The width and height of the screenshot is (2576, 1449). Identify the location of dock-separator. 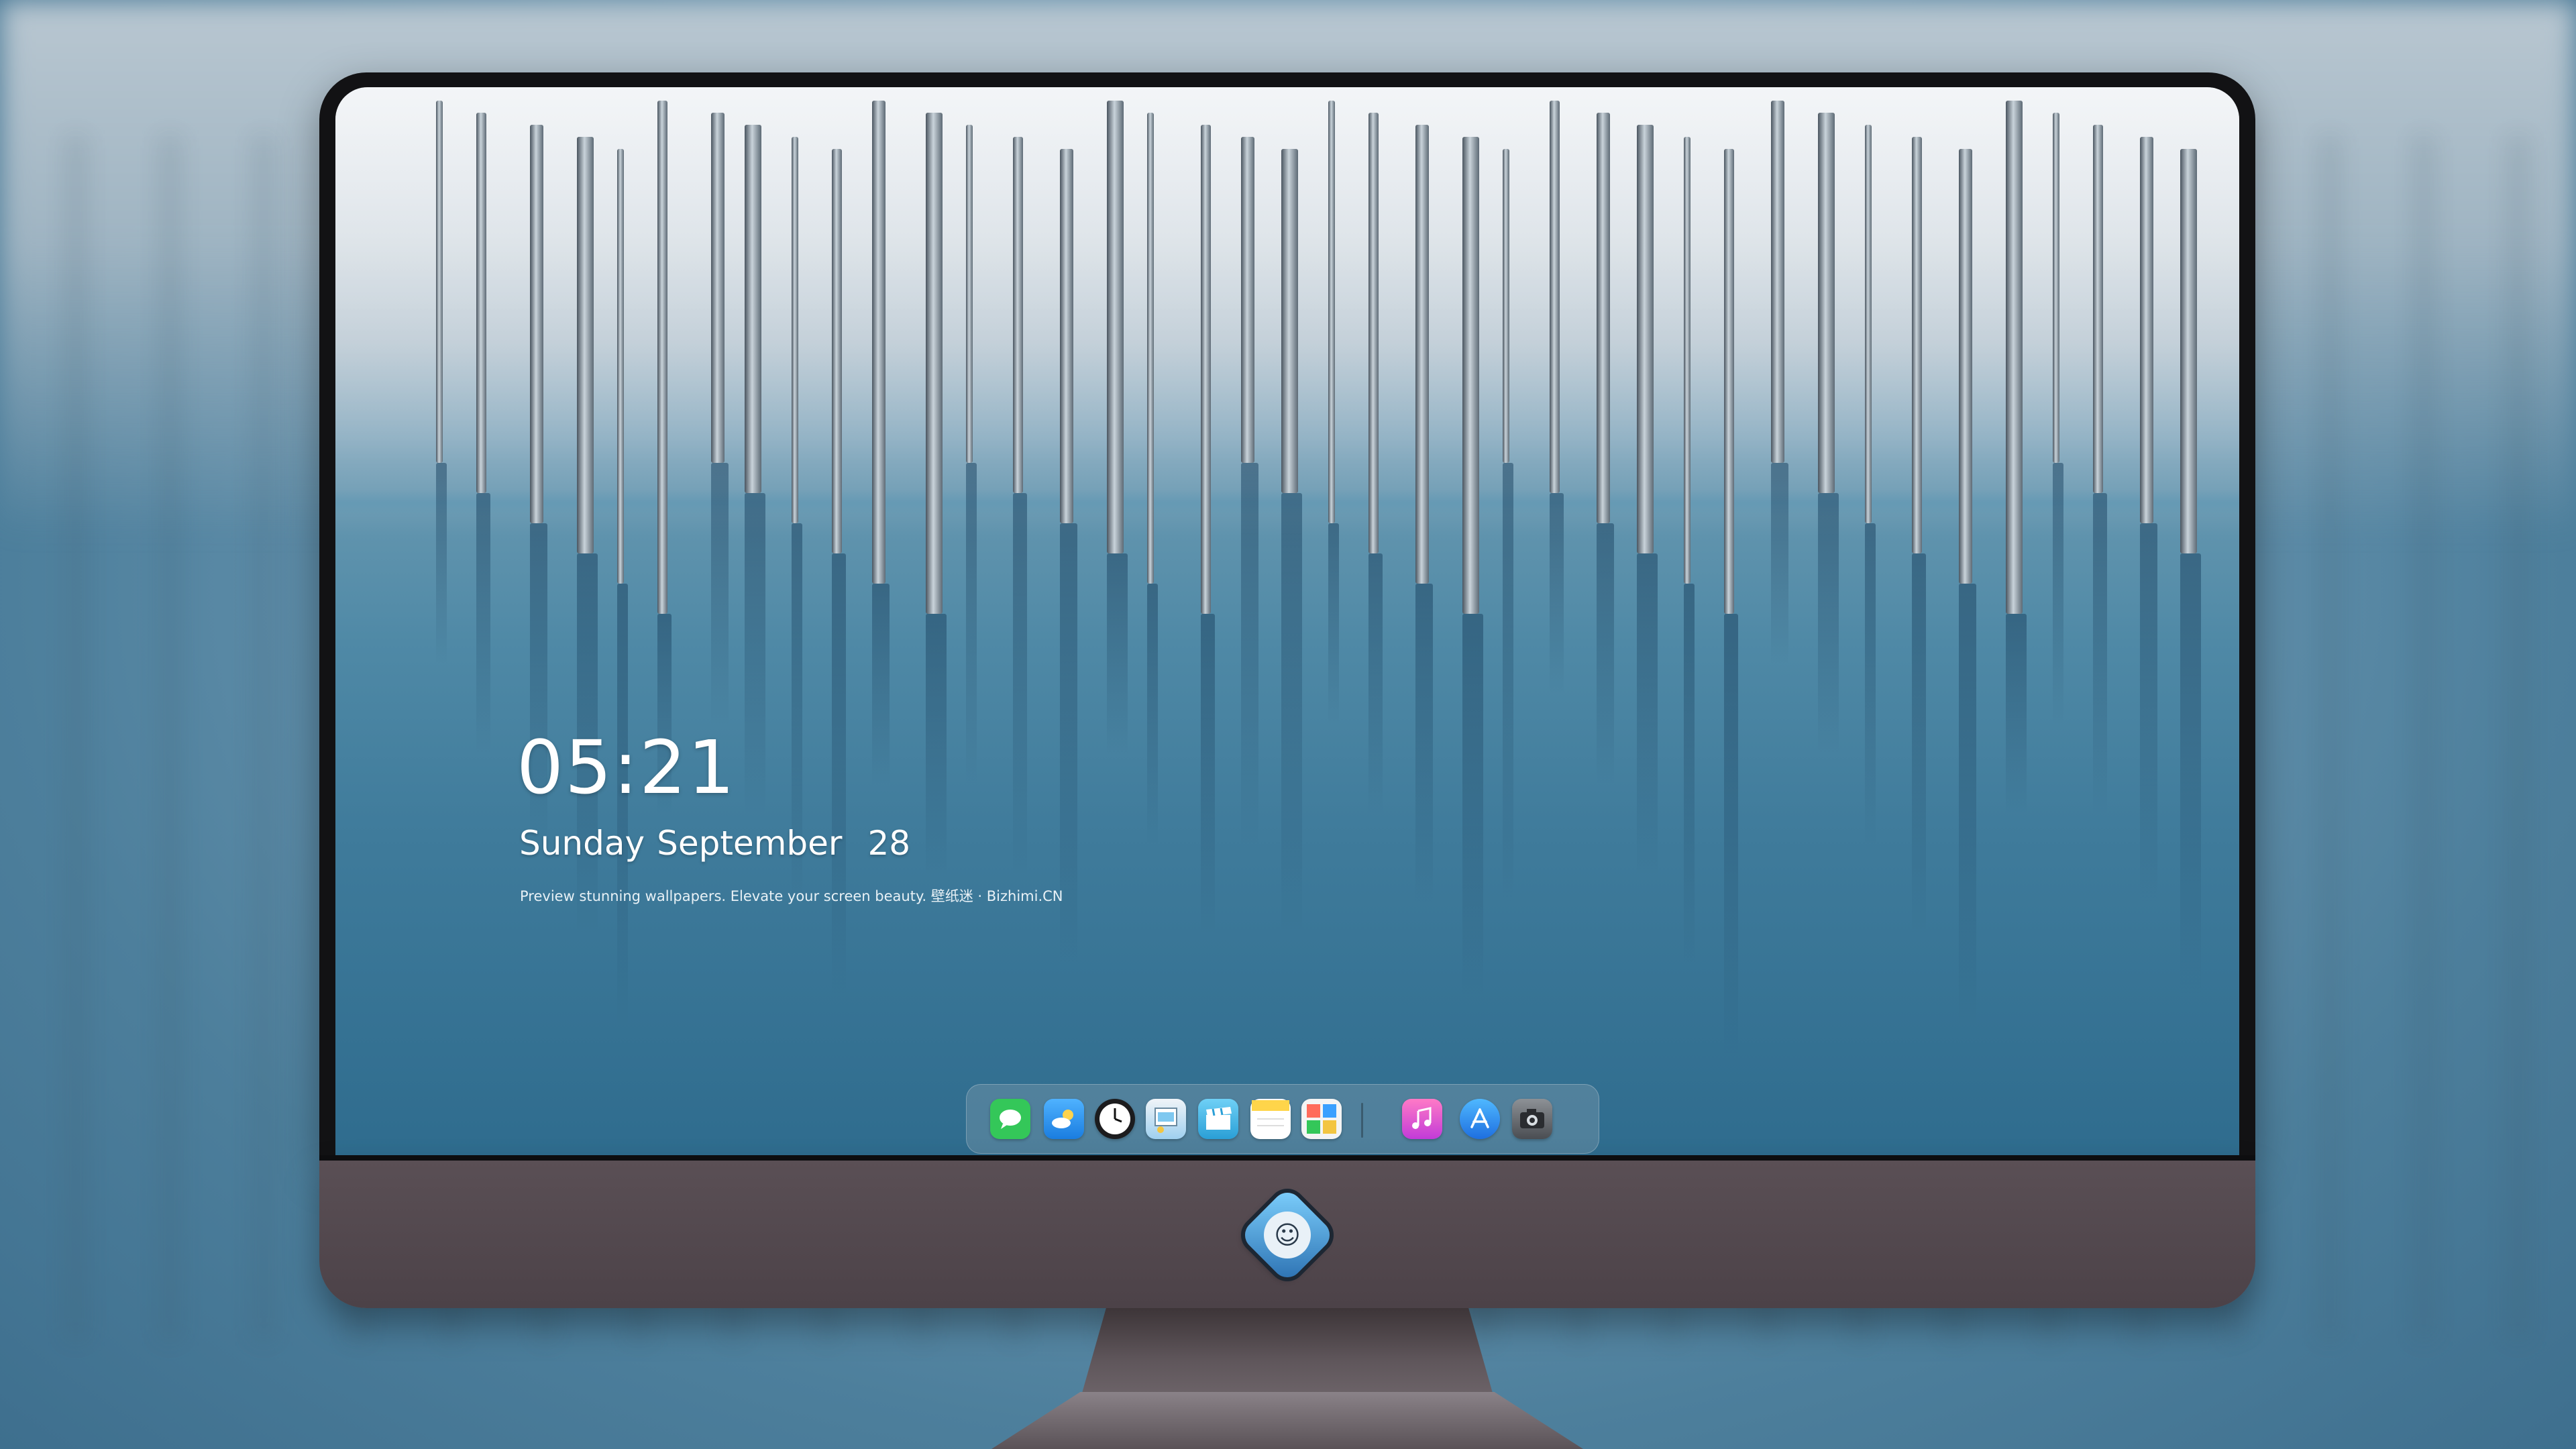
(1362, 1120).